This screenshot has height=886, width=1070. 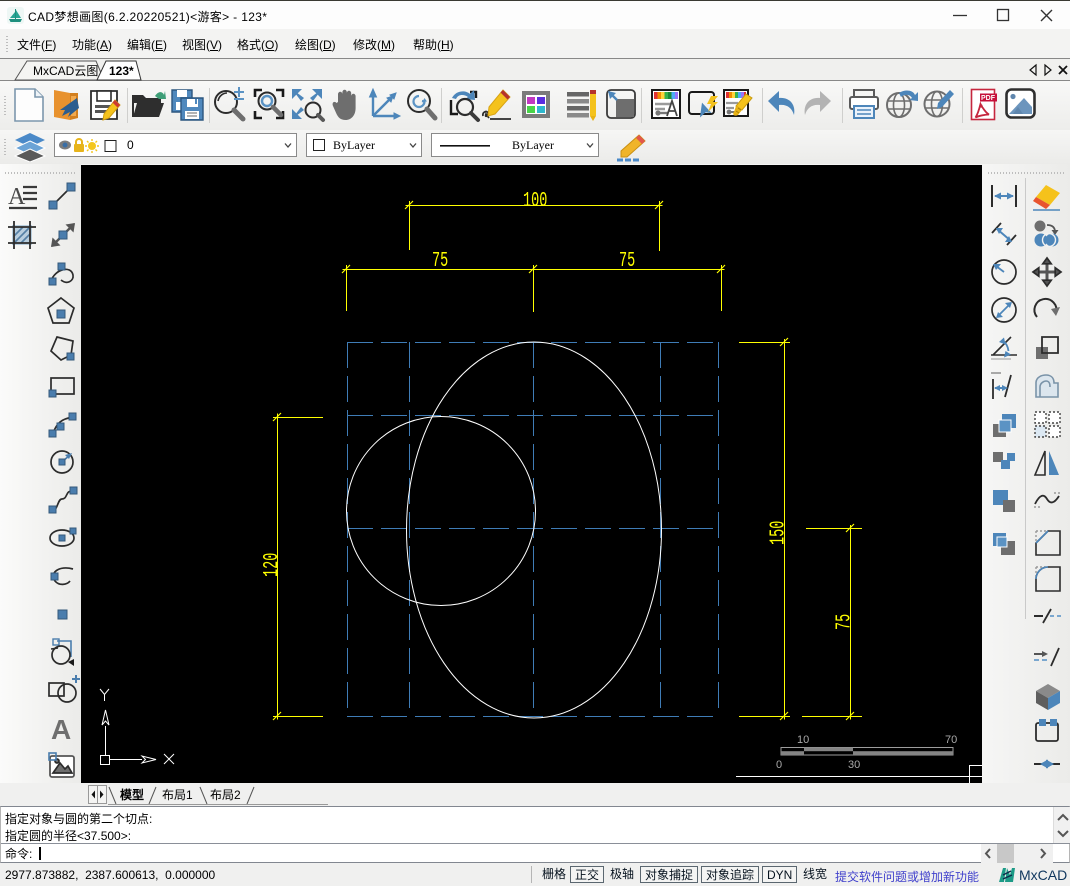 What do you see at coordinates (132, 794) in the screenshot?
I see `svg-text: 模型` at bounding box center [132, 794].